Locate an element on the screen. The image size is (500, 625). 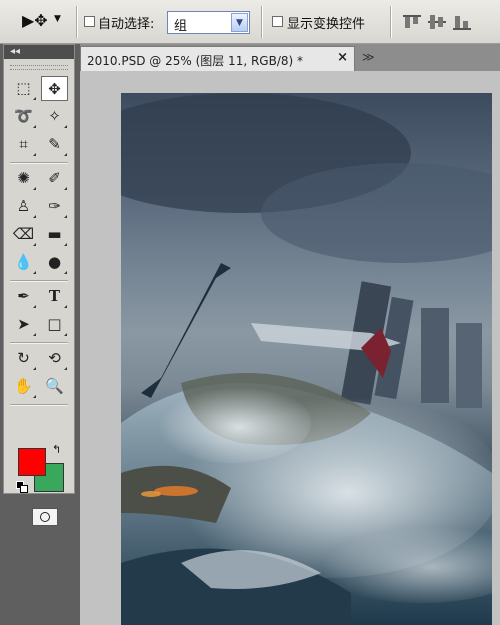
spot-healing-tool: ✺ is located at coordinates (23, 178).